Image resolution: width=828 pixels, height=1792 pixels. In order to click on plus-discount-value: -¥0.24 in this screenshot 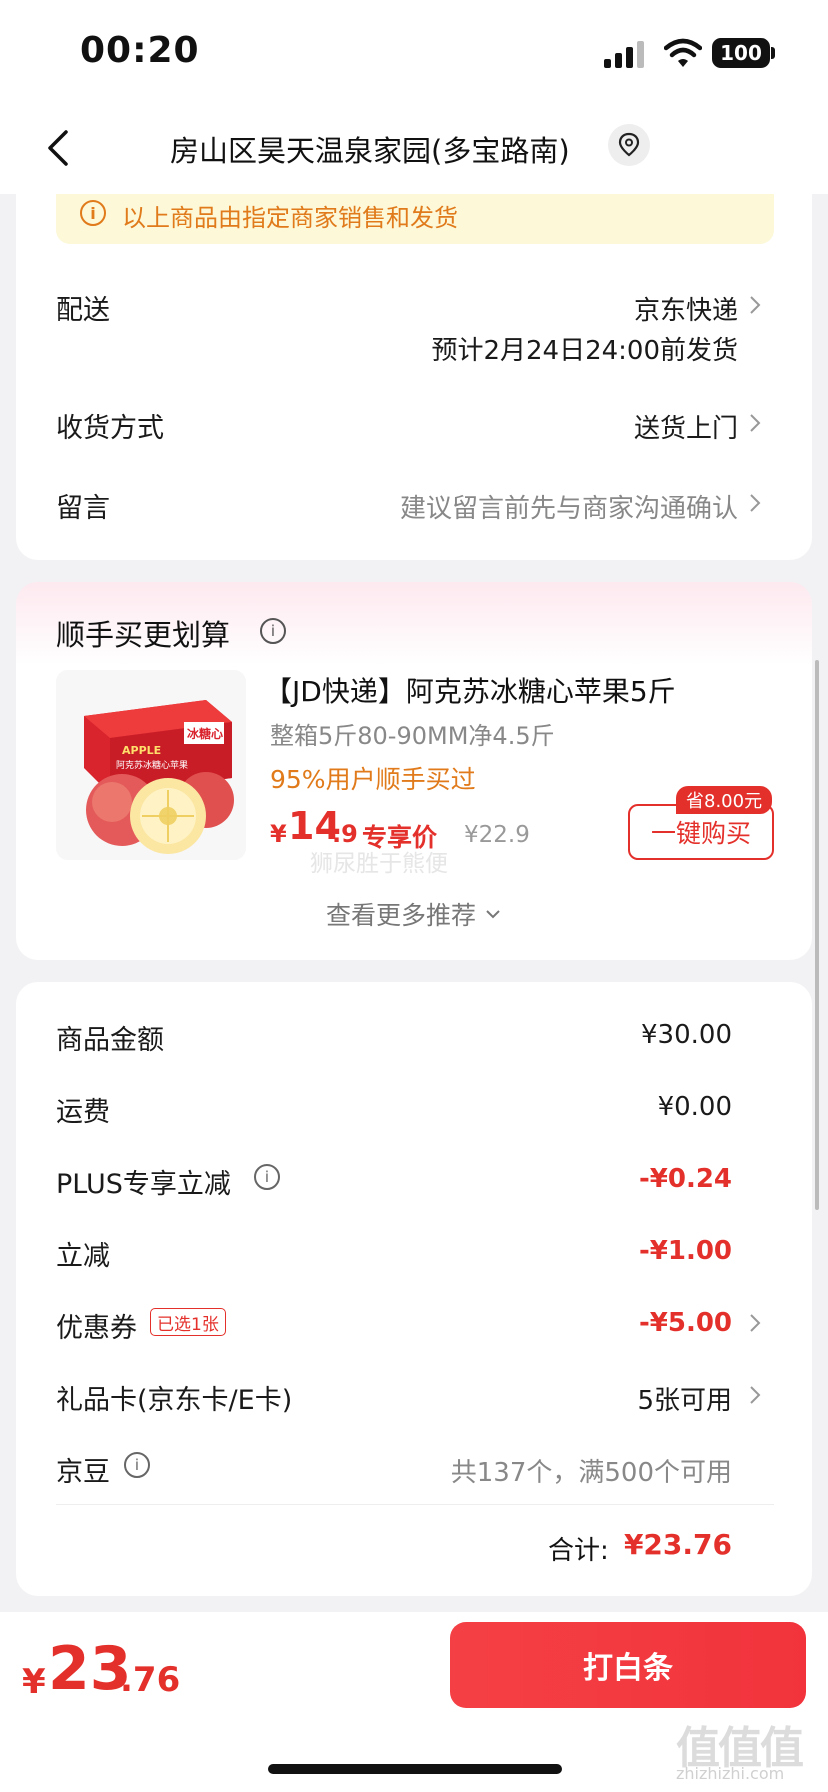, I will do `click(685, 1179)`.